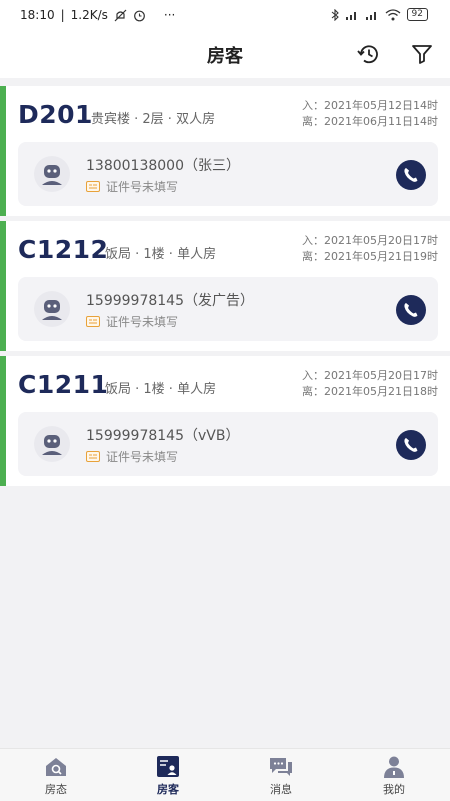 The height and width of the screenshot is (801, 450). I want to click on checkout-time: 离：2021年05月21日18时, so click(370, 391).